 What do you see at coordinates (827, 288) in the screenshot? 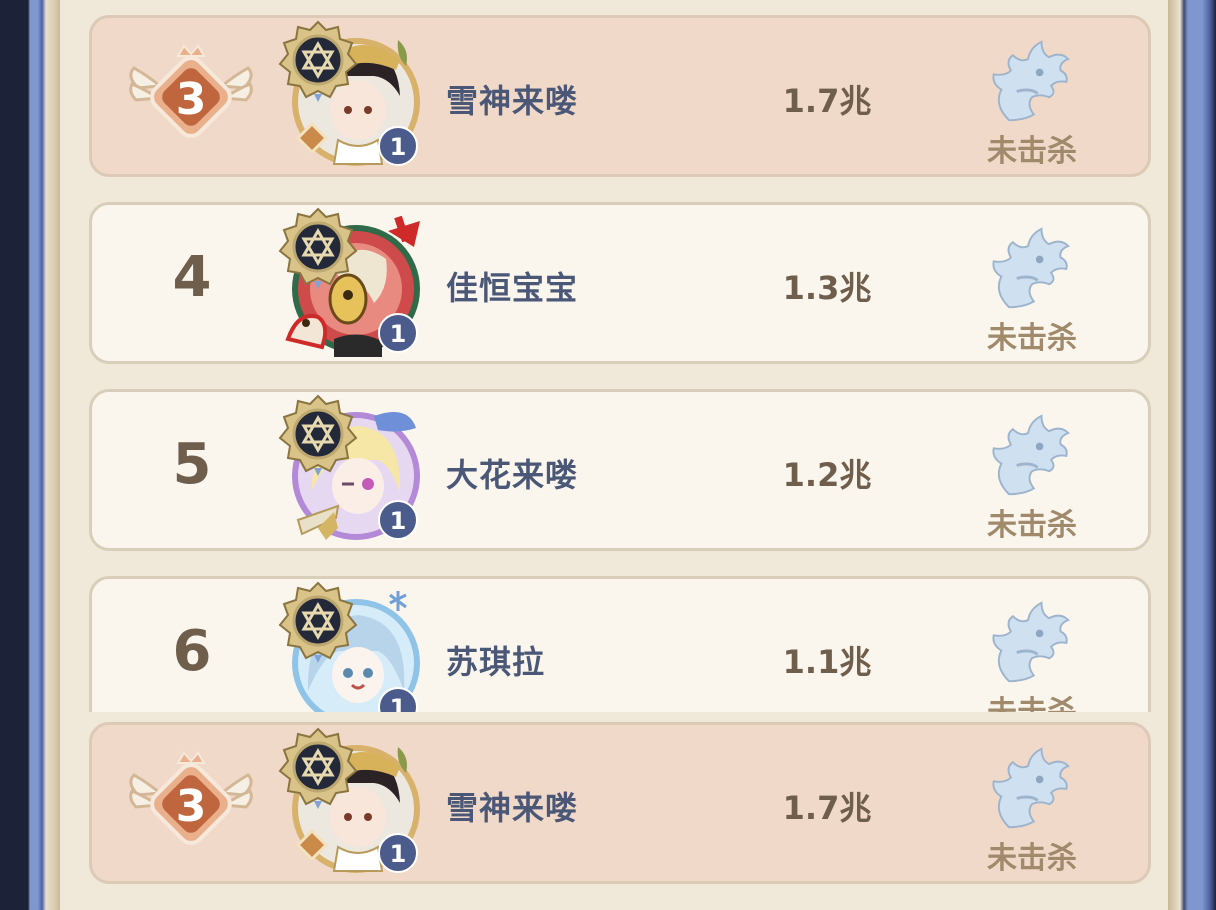
I see `damage-value: 1.3兆` at bounding box center [827, 288].